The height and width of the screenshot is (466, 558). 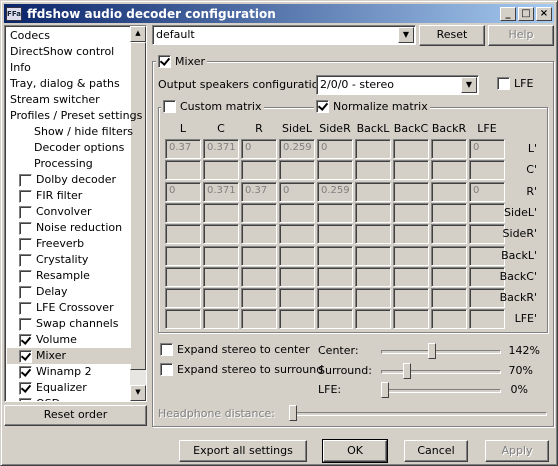 I want to click on tree-item: Decoder options, so click(x=79, y=148).